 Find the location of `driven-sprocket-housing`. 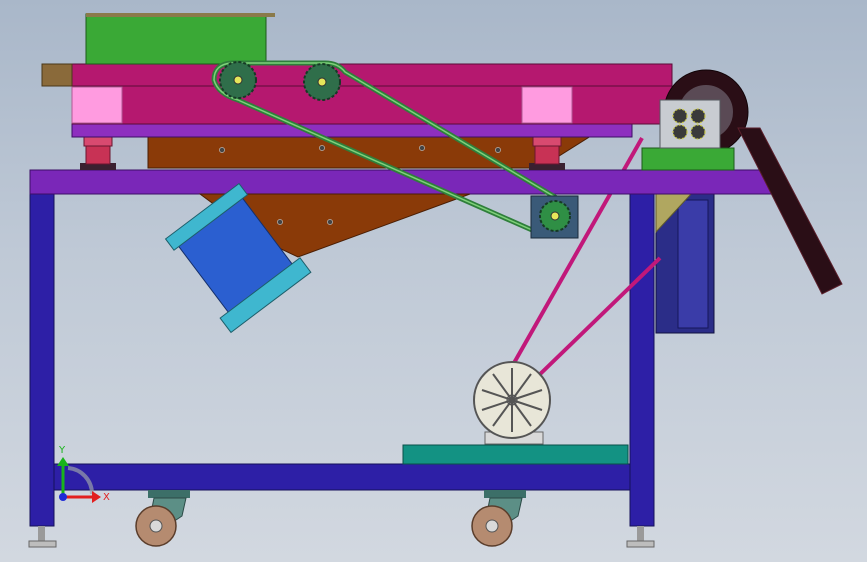

driven-sprocket-housing is located at coordinates (554, 217).